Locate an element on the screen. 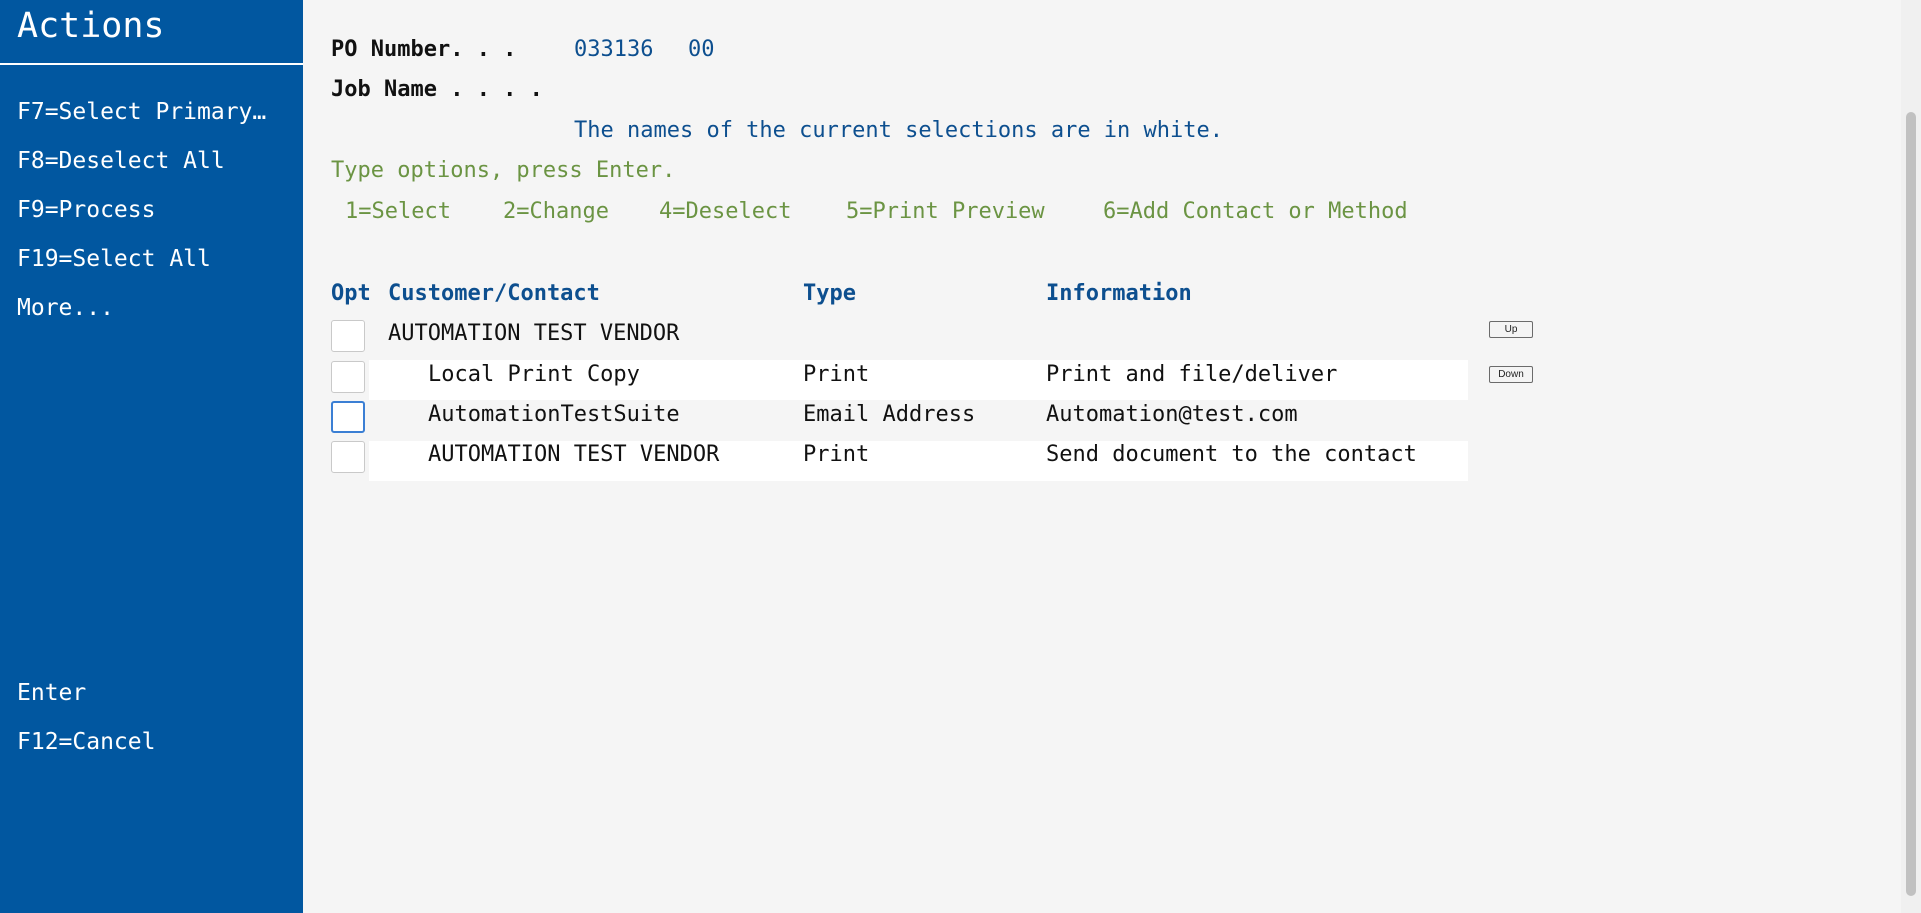  po-number-suffix: 00 is located at coordinates (701, 49).